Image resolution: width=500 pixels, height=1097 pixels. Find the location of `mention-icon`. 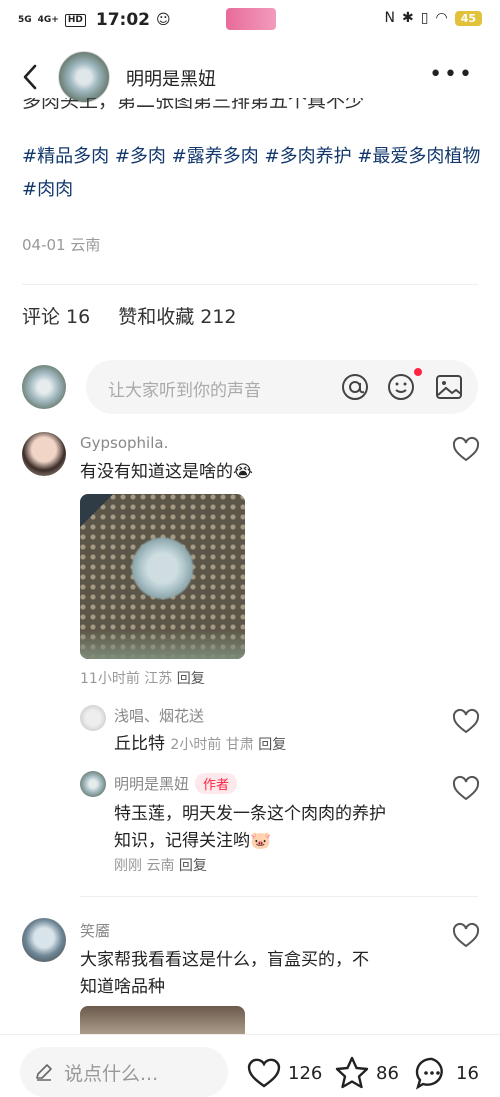

mention-icon is located at coordinates (355, 387).